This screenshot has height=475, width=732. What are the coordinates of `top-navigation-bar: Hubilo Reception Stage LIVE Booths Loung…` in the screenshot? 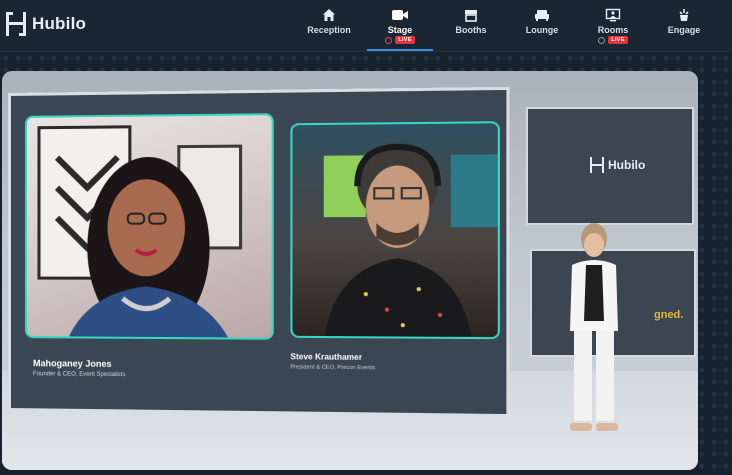 It's located at (366, 26).